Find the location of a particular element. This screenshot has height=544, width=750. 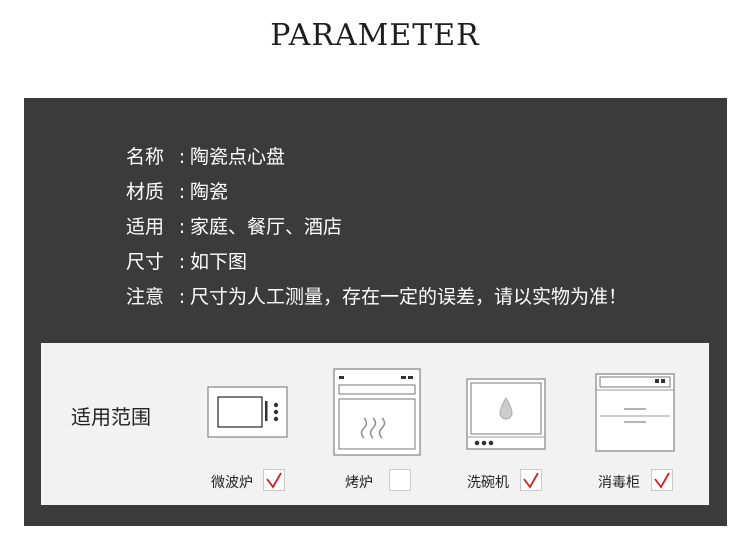

param-row-note: 注意 : 尺寸为人工测量，存在一定的误差，请以实物为准！ is located at coordinates (376, 297).